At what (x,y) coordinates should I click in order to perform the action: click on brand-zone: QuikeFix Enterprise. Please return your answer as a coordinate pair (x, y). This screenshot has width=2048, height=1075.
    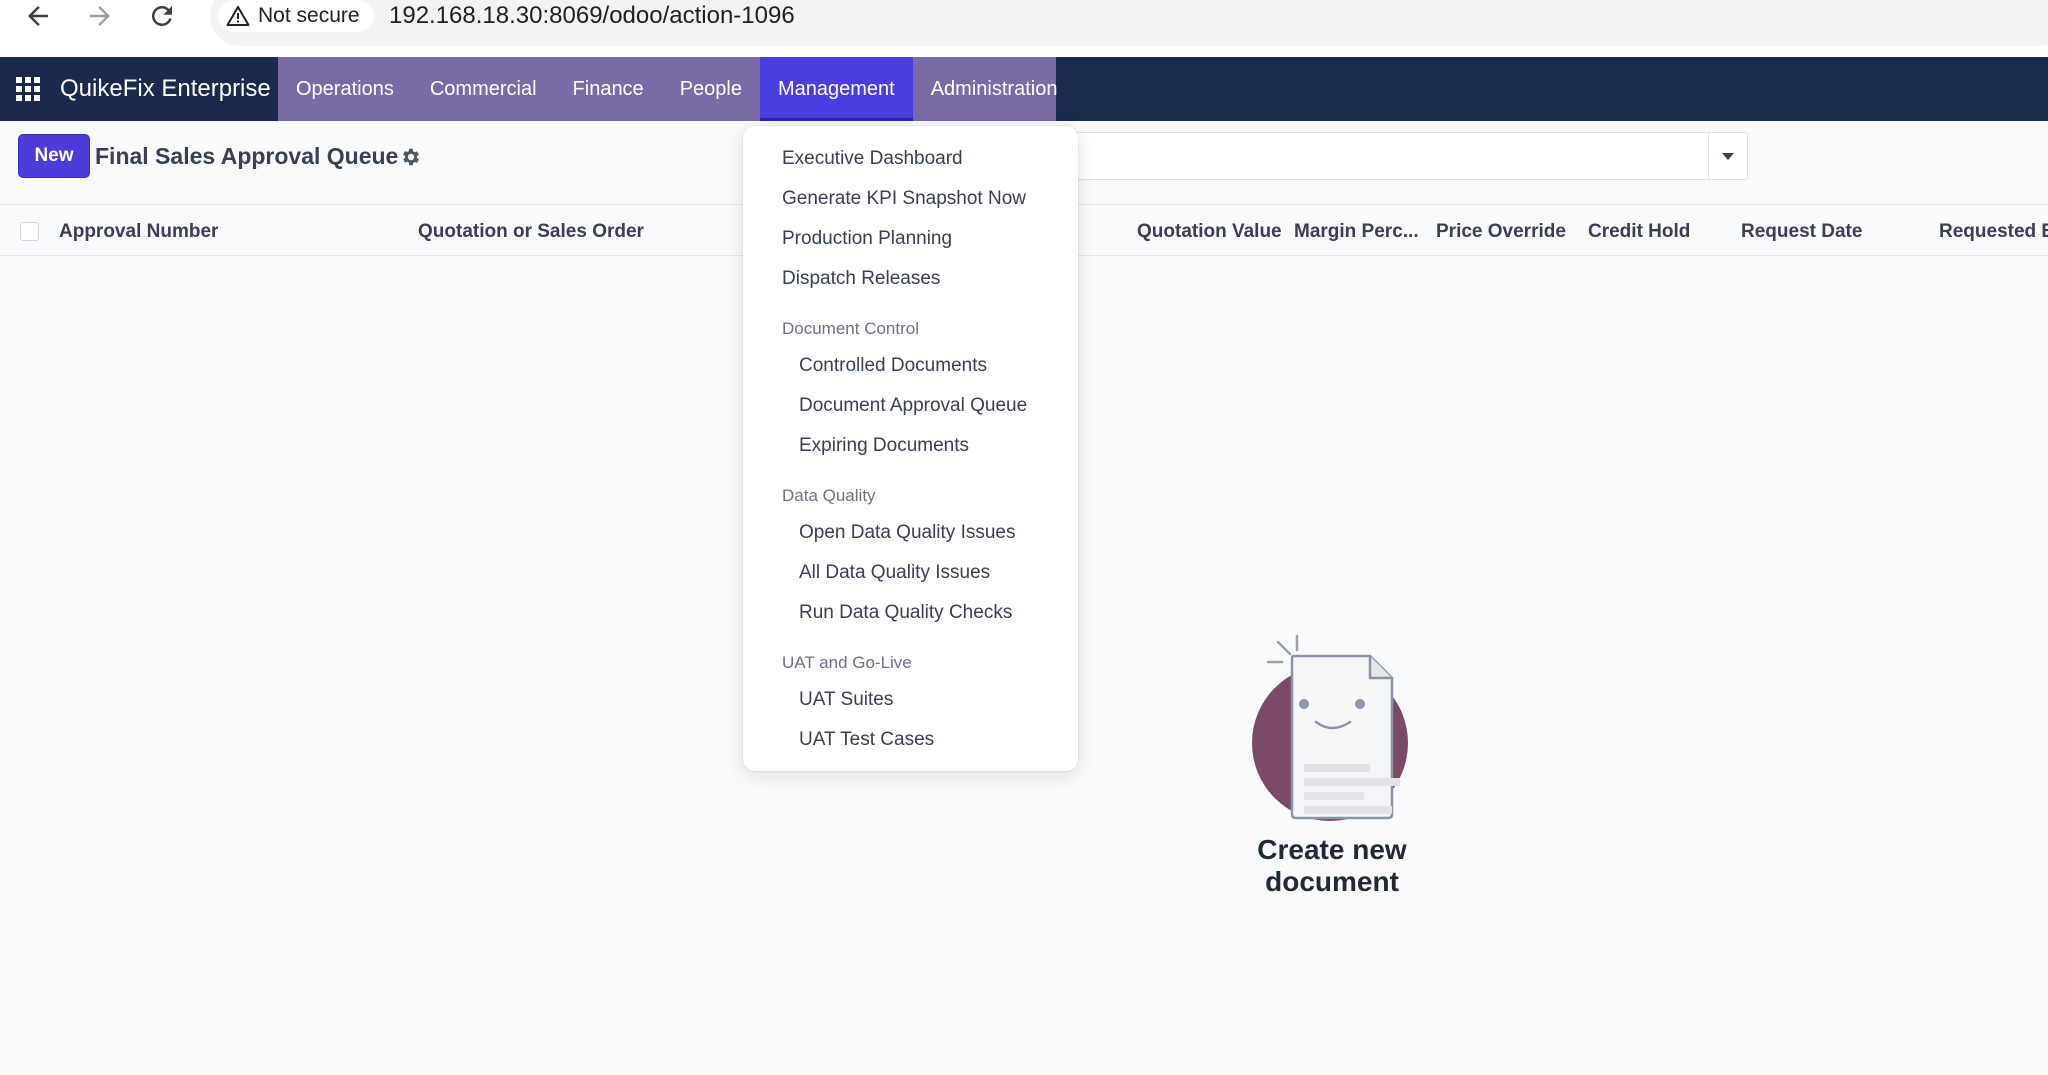
    Looking at the image, I should click on (139, 89).